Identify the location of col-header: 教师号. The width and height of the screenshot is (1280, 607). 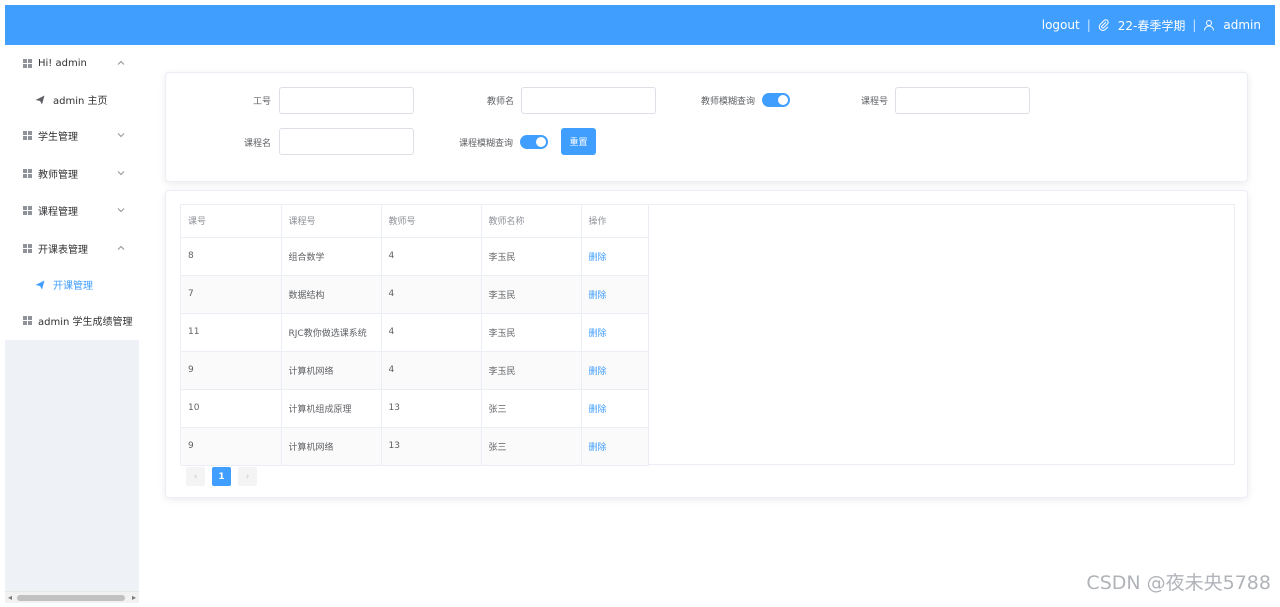
(431, 221).